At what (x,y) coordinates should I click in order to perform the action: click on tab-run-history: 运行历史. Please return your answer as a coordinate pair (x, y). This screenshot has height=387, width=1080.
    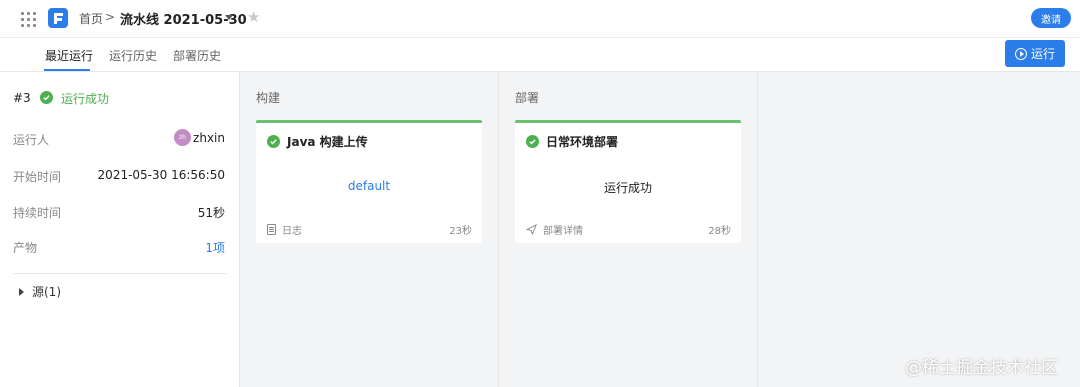
    Looking at the image, I should click on (133, 55).